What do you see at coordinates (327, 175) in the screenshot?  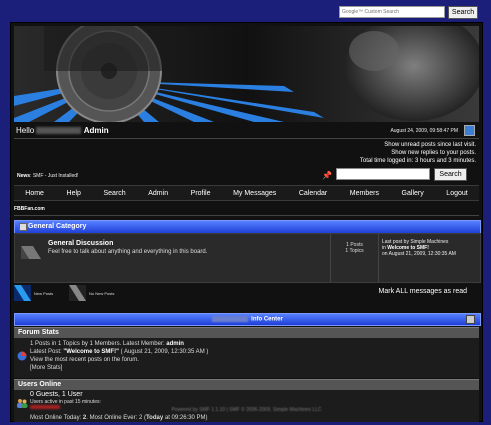 I see `pin-icon: 📌` at bounding box center [327, 175].